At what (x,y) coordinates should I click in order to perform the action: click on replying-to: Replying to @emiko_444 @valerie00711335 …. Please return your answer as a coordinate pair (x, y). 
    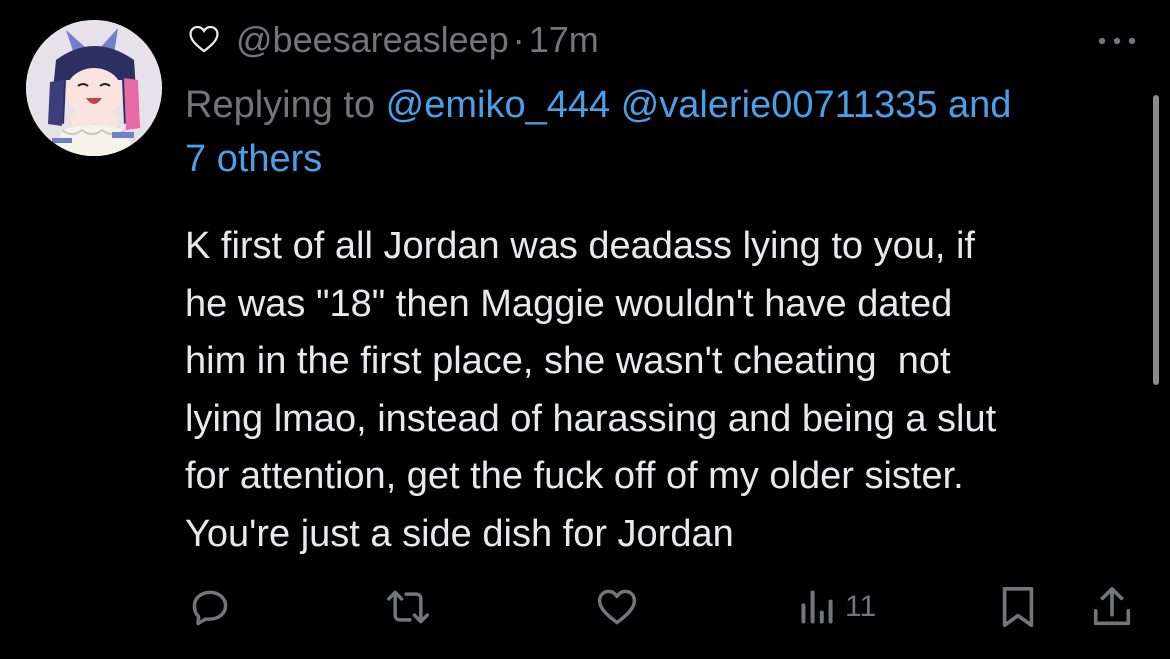
    Looking at the image, I should click on (665, 132).